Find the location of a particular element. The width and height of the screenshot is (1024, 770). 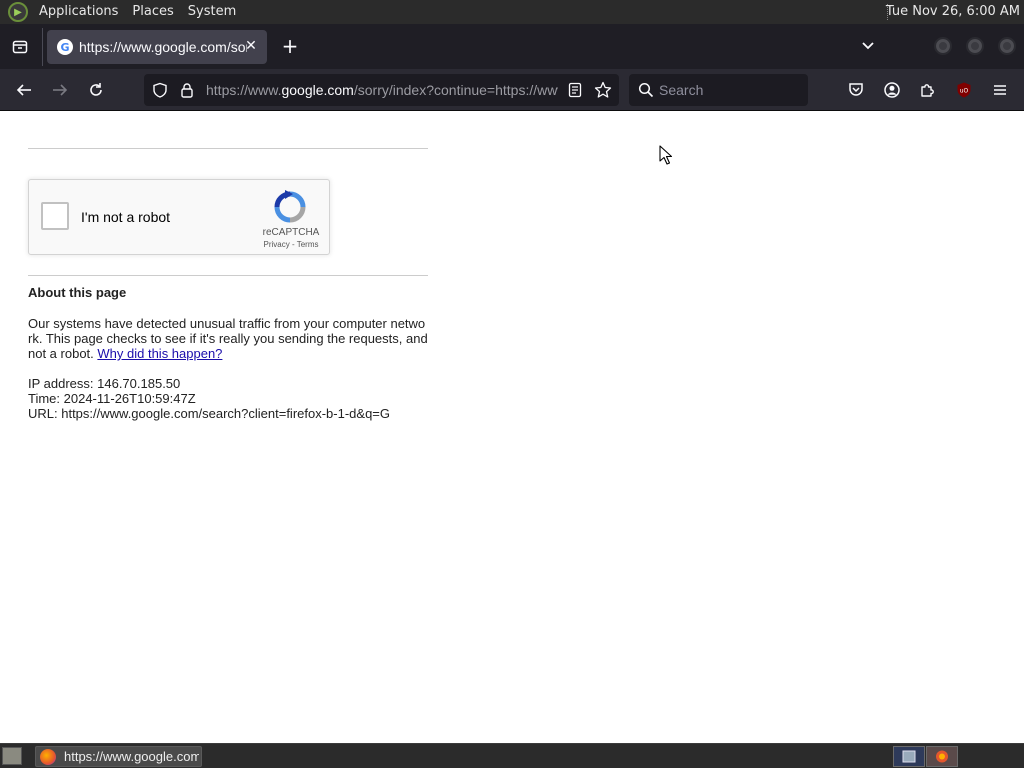

taskbar-window-label: https://www.google.com/sorry/index is located at coordinates (131, 756).